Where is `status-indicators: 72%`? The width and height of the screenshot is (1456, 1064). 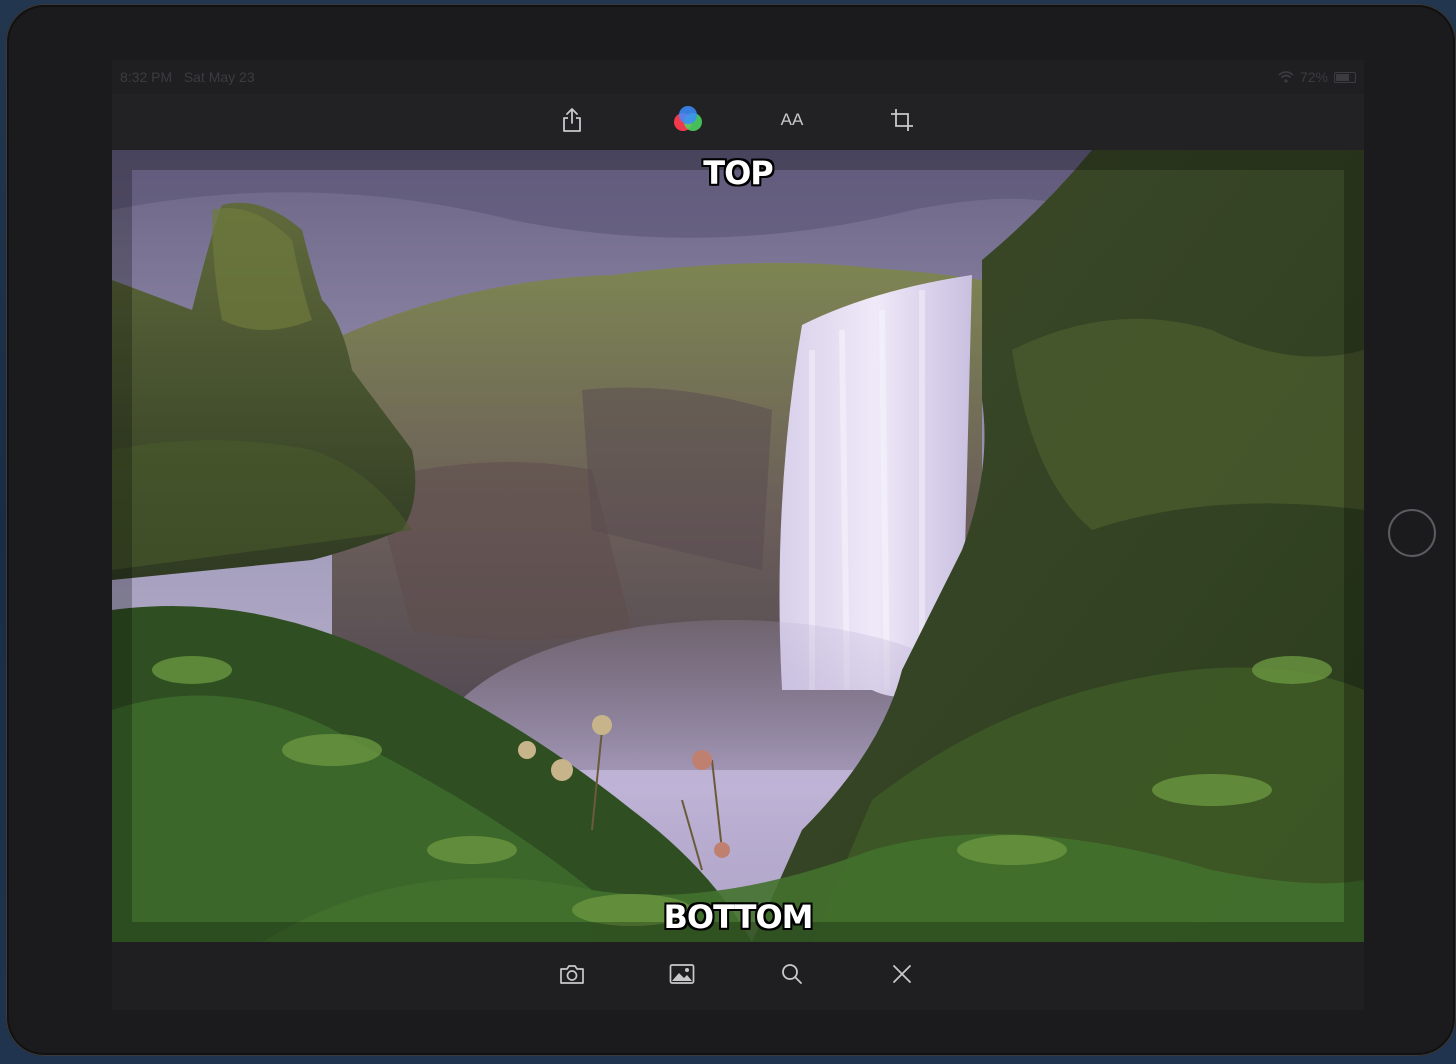
status-indicators: 72% is located at coordinates (1317, 77).